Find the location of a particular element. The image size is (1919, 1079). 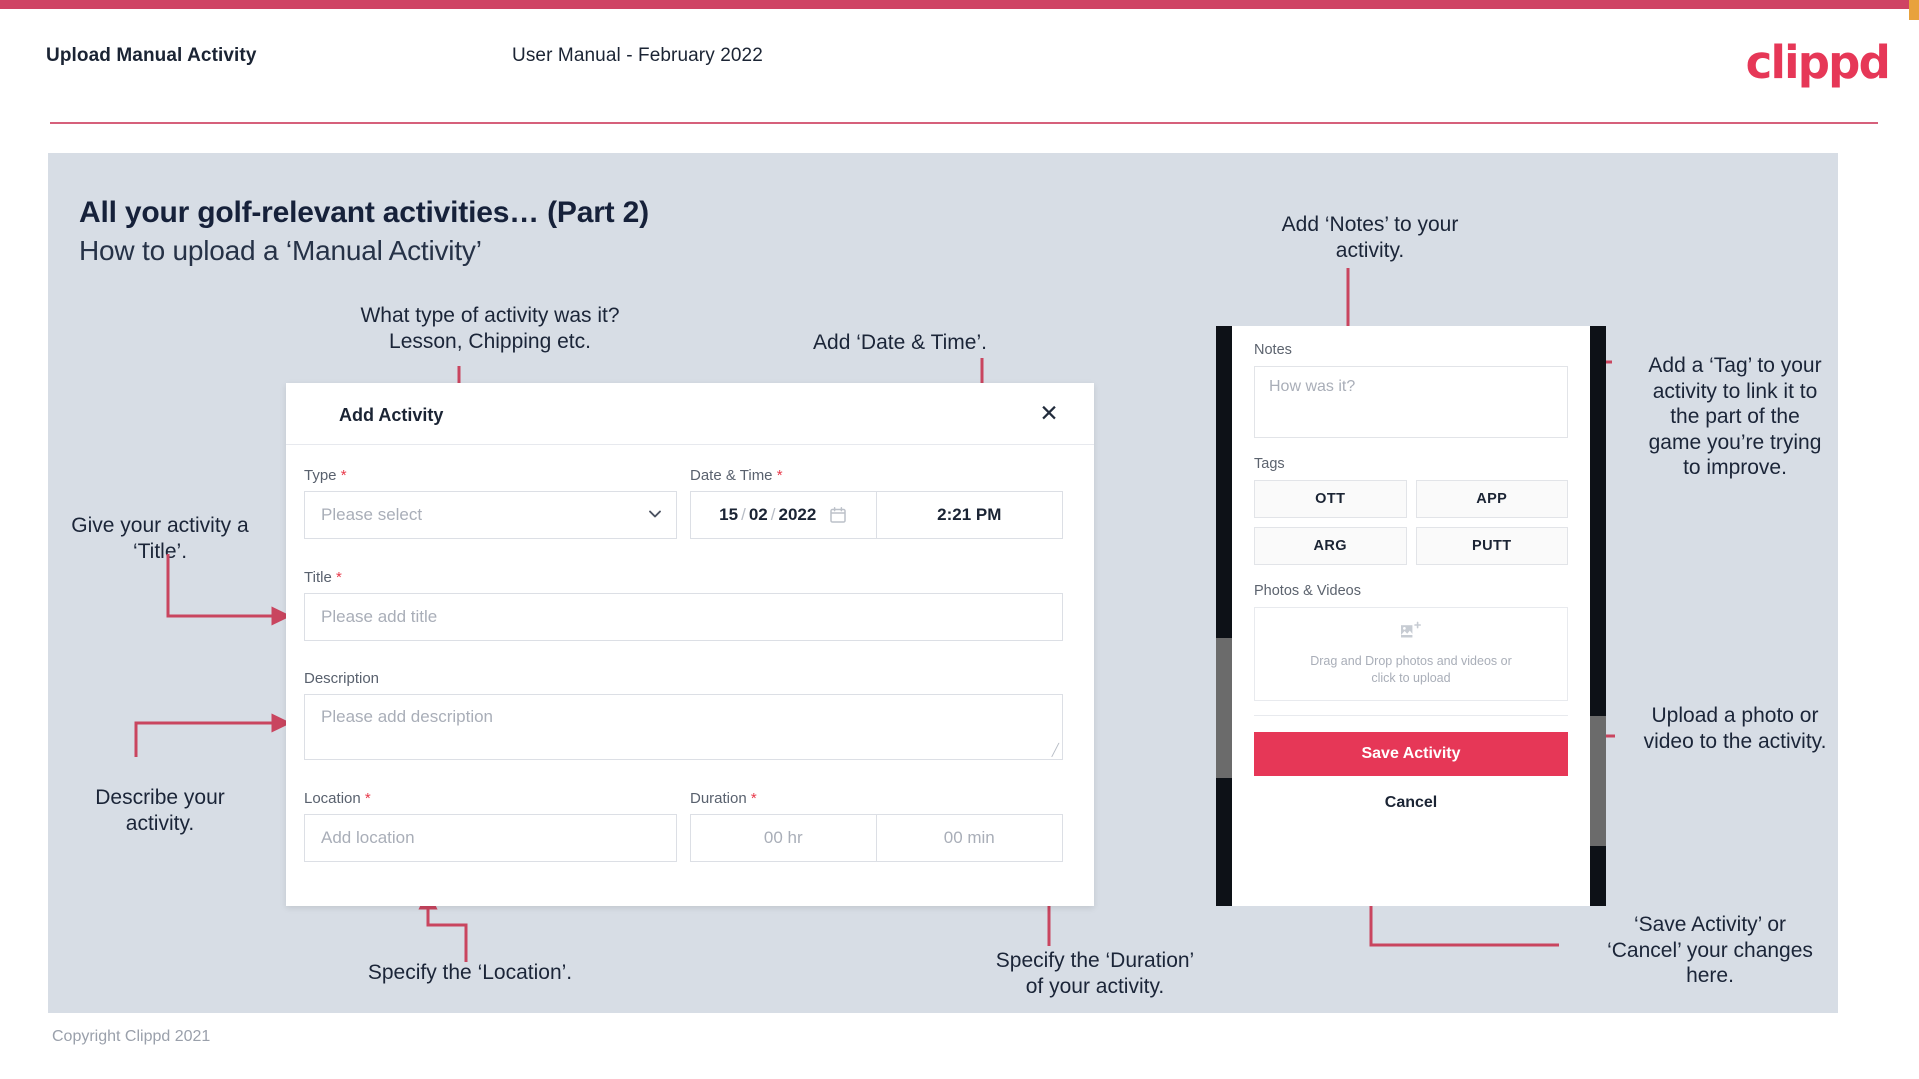

title-label: Title * is located at coordinates (683, 577).